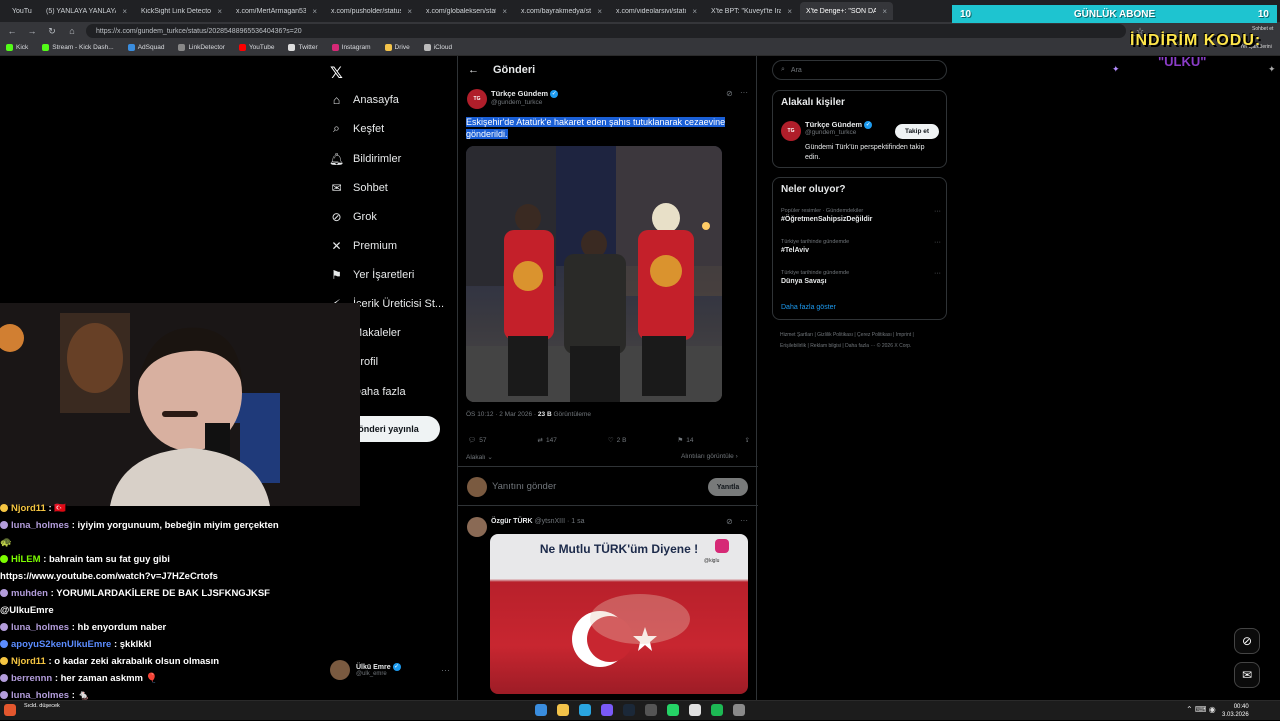 This screenshot has width=1280, height=721. I want to click on nav-item: ⌂ Anasayfa, so click(364, 100).